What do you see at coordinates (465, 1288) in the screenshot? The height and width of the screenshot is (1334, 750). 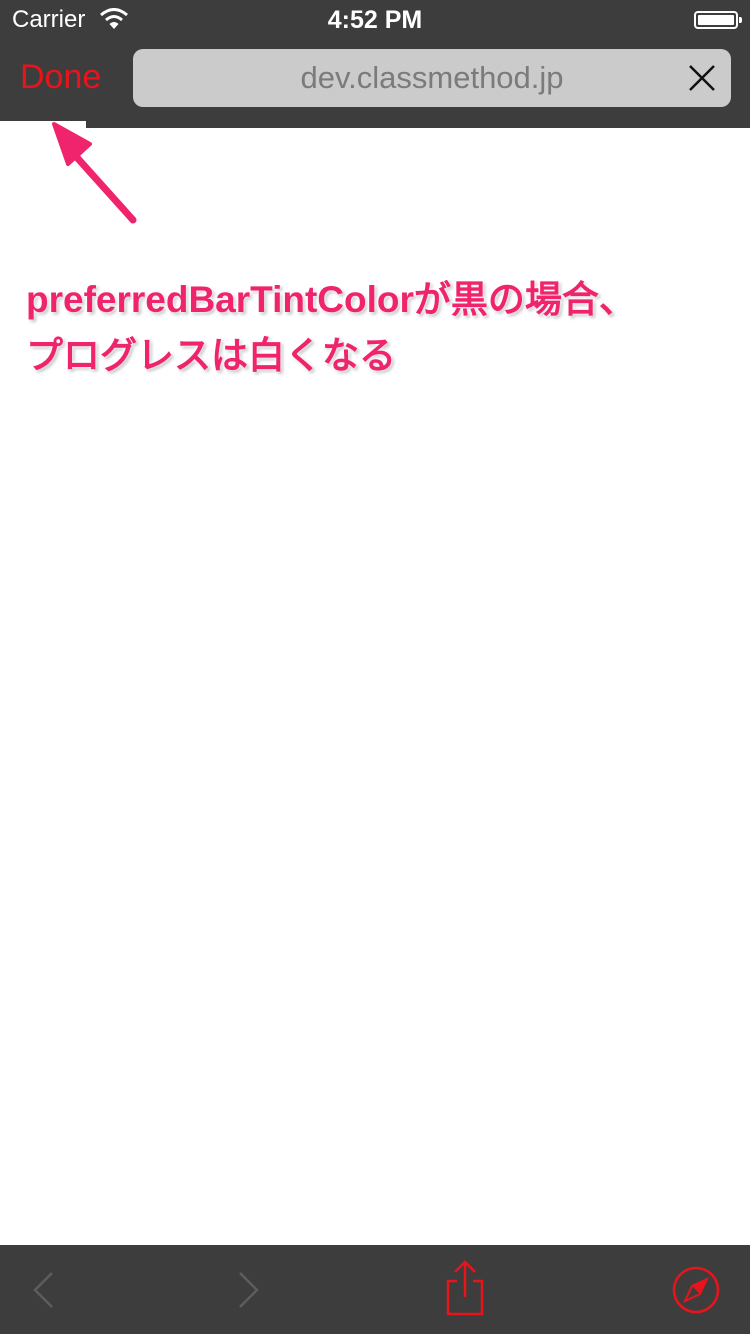 I see `share-icon` at bounding box center [465, 1288].